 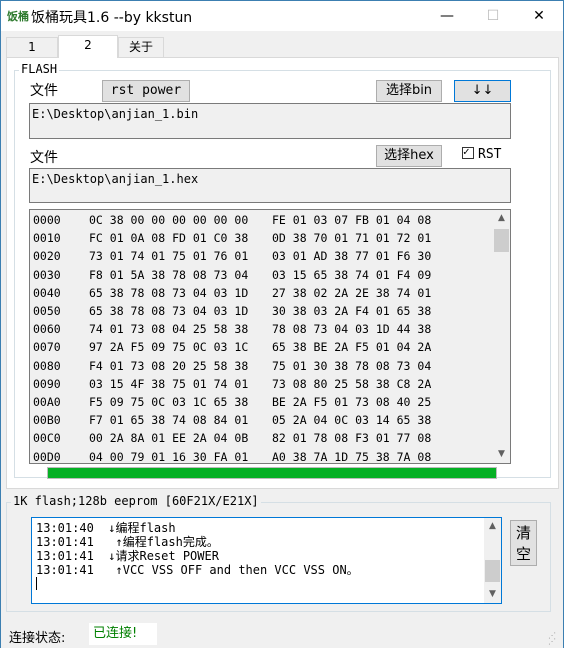 I want to click on select-hex-button: 选择hex, so click(x=409, y=156).